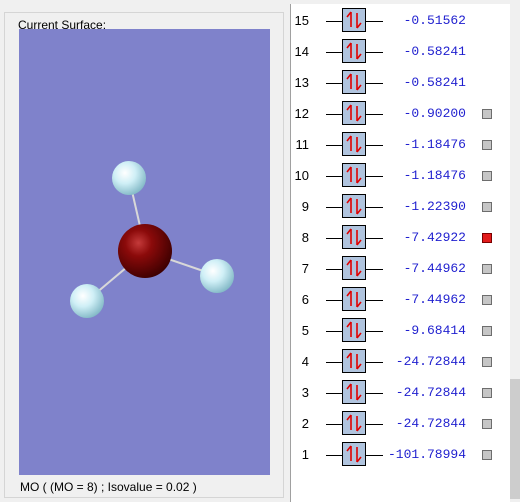 The height and width of the screenshot is (502, 520). What do you see at coordinates (305, 454) in the screenshot?
I see `mo-index: 1` at bounding box center [305, 454].